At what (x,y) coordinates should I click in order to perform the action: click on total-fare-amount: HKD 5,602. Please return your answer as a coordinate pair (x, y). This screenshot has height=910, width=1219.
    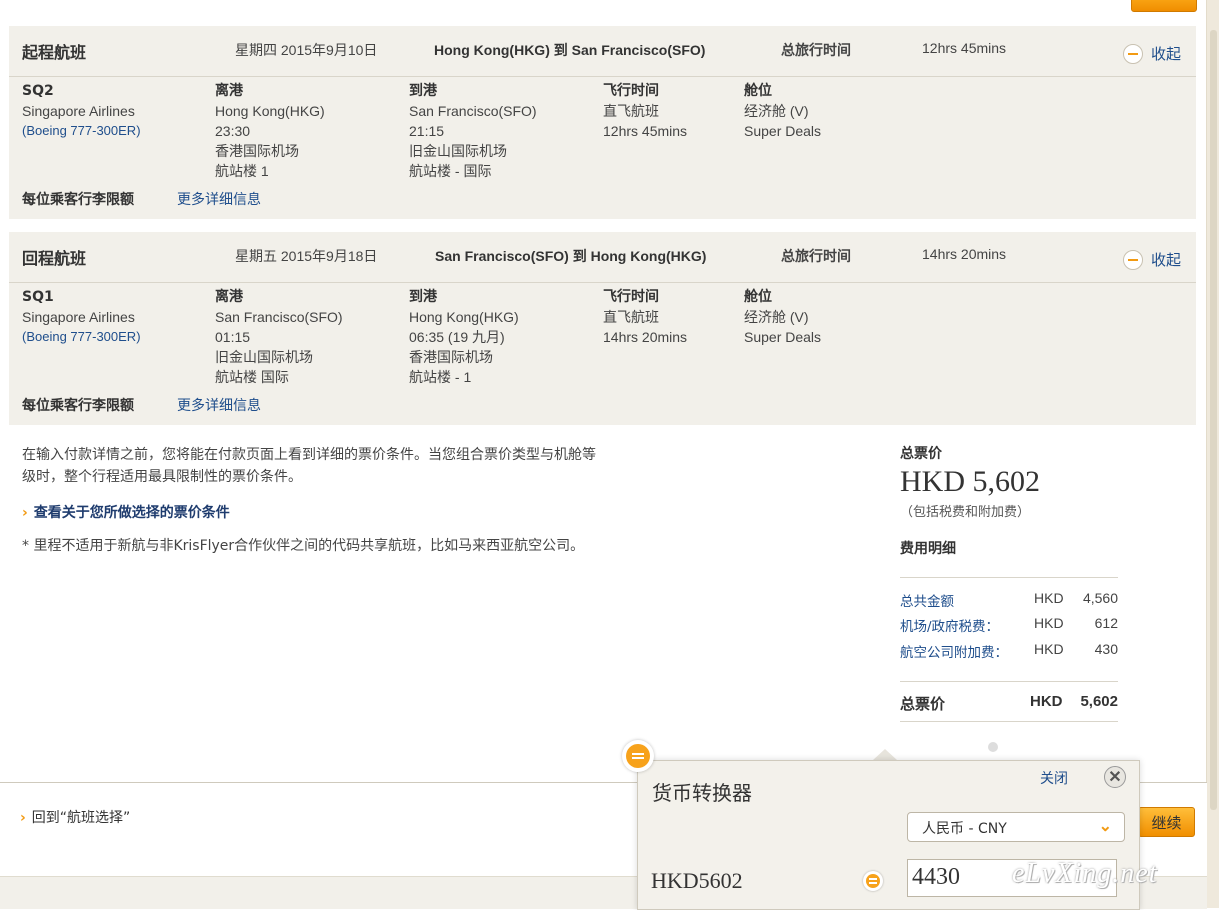
    Looking at the image, I should click on (970, 481).